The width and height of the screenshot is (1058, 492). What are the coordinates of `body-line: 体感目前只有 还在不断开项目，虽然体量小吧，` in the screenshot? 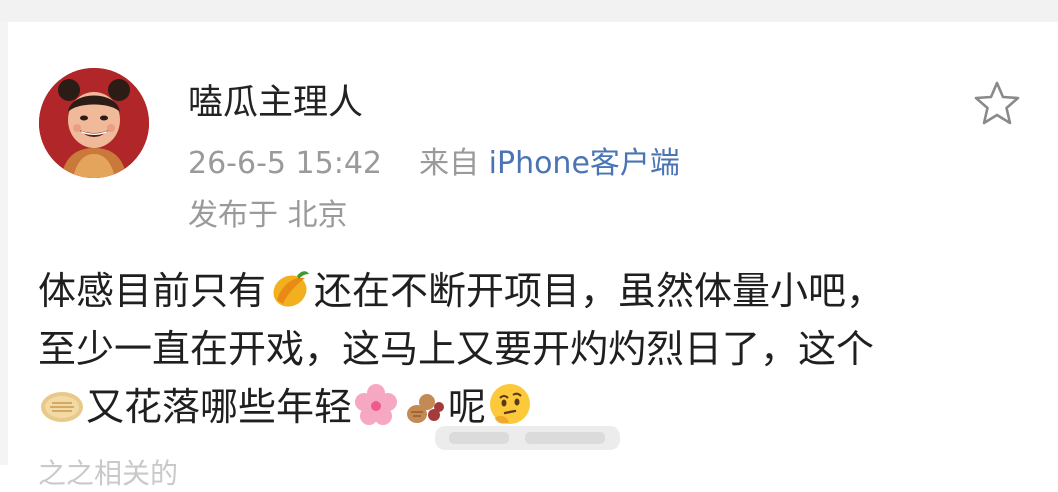 It's located at (543, 291).